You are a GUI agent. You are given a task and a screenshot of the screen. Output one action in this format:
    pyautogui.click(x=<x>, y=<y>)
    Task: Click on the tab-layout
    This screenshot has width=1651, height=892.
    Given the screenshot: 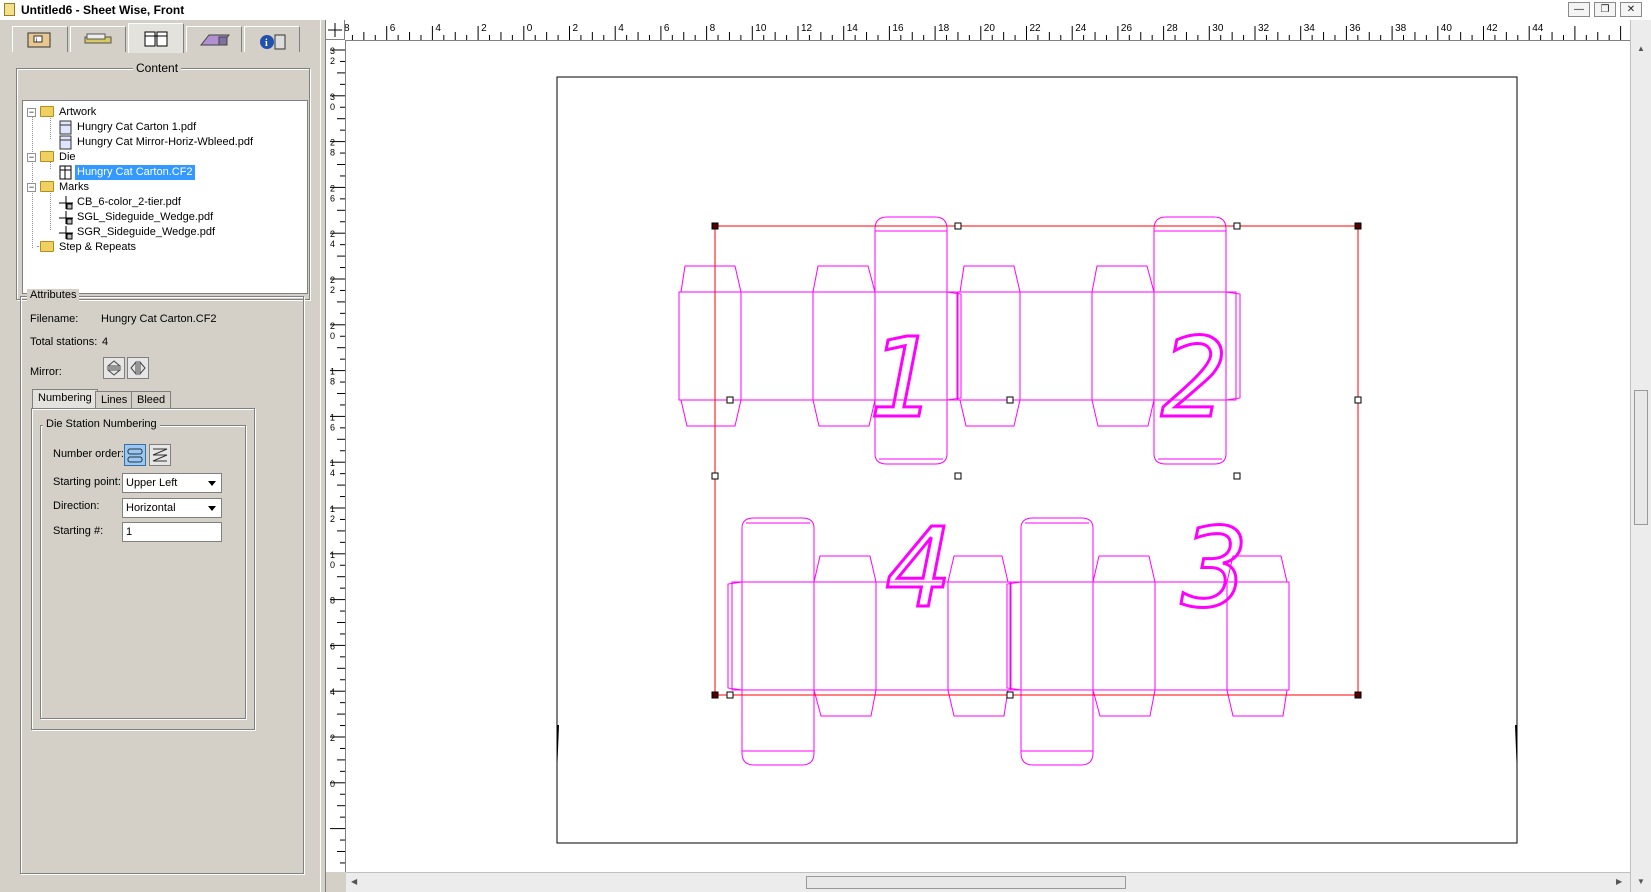 What is the action you would take?
    pyautogui.click(x=98, y=39)
    